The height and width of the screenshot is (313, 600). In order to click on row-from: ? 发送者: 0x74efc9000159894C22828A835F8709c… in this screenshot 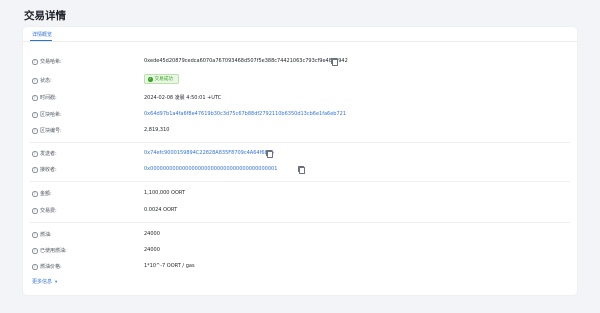, I will do `click(300, 155)`.